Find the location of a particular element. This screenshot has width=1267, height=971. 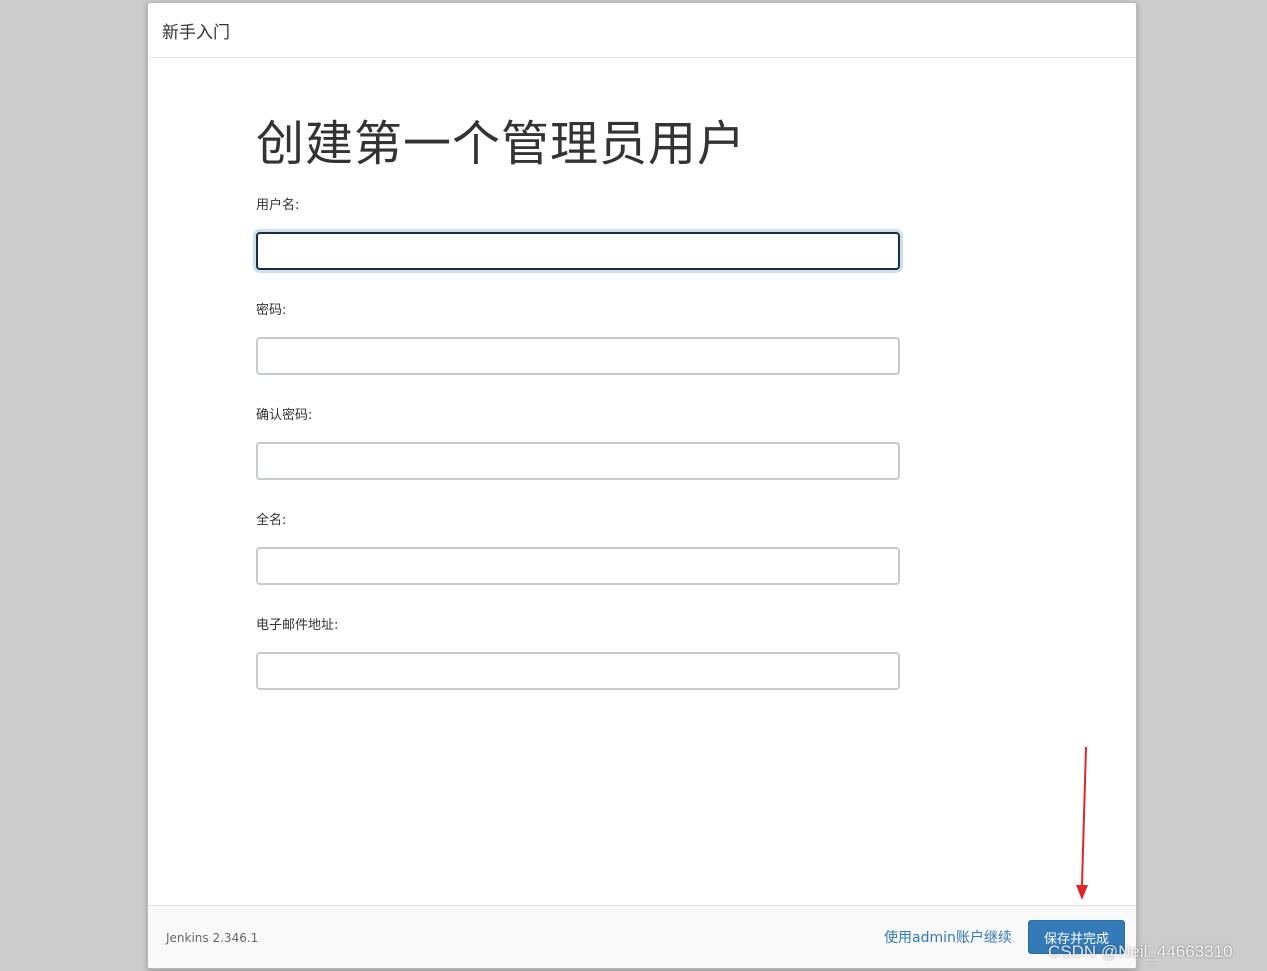

password-group: 密码: is located at coordinates (578, 338).